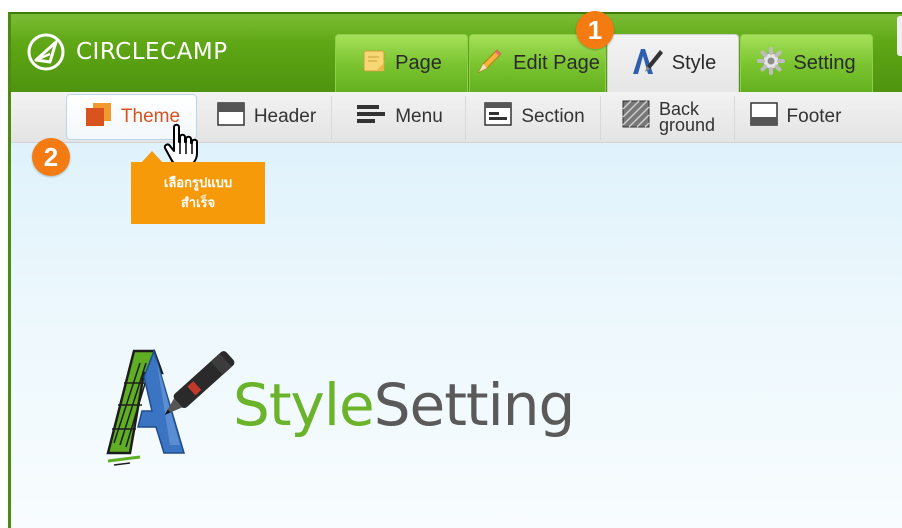  I want to click on circlecamp-logo: CIRCLECAMP, so click(127, 52).